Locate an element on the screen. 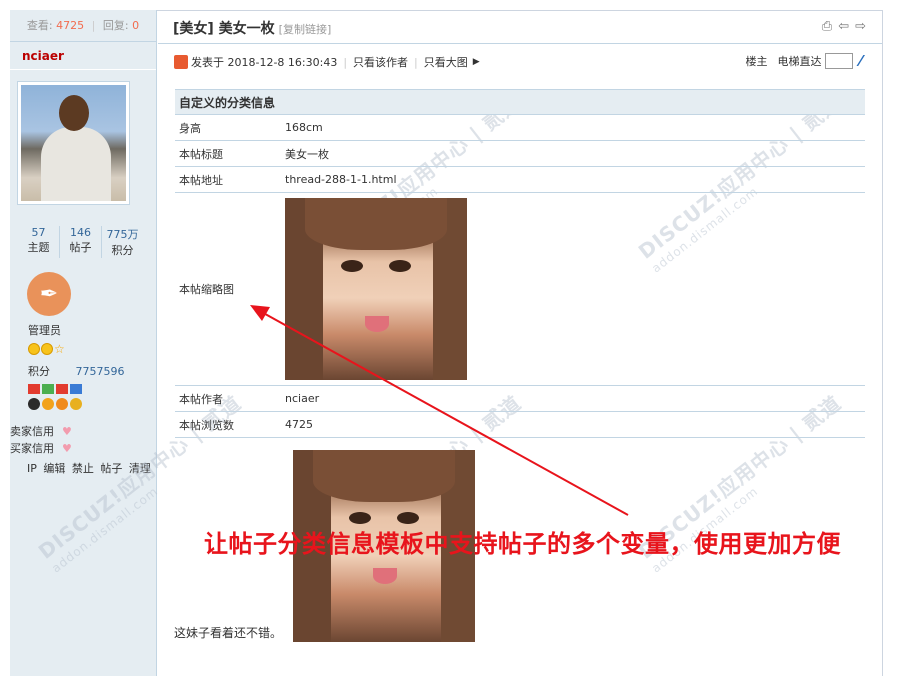  author-name: nciaer is located at coordinates (83, 56).